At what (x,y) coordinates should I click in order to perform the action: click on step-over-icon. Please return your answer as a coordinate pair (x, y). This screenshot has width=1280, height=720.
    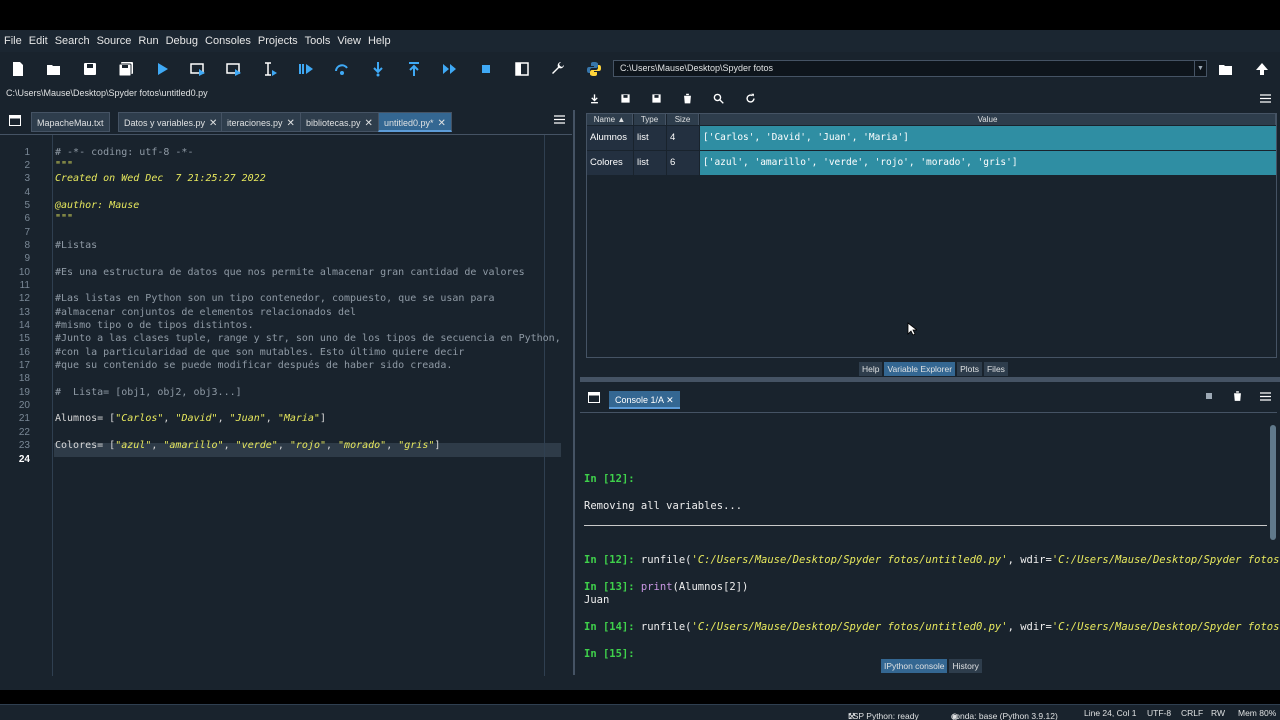
    Looking at the image, I should click on (342, 69).